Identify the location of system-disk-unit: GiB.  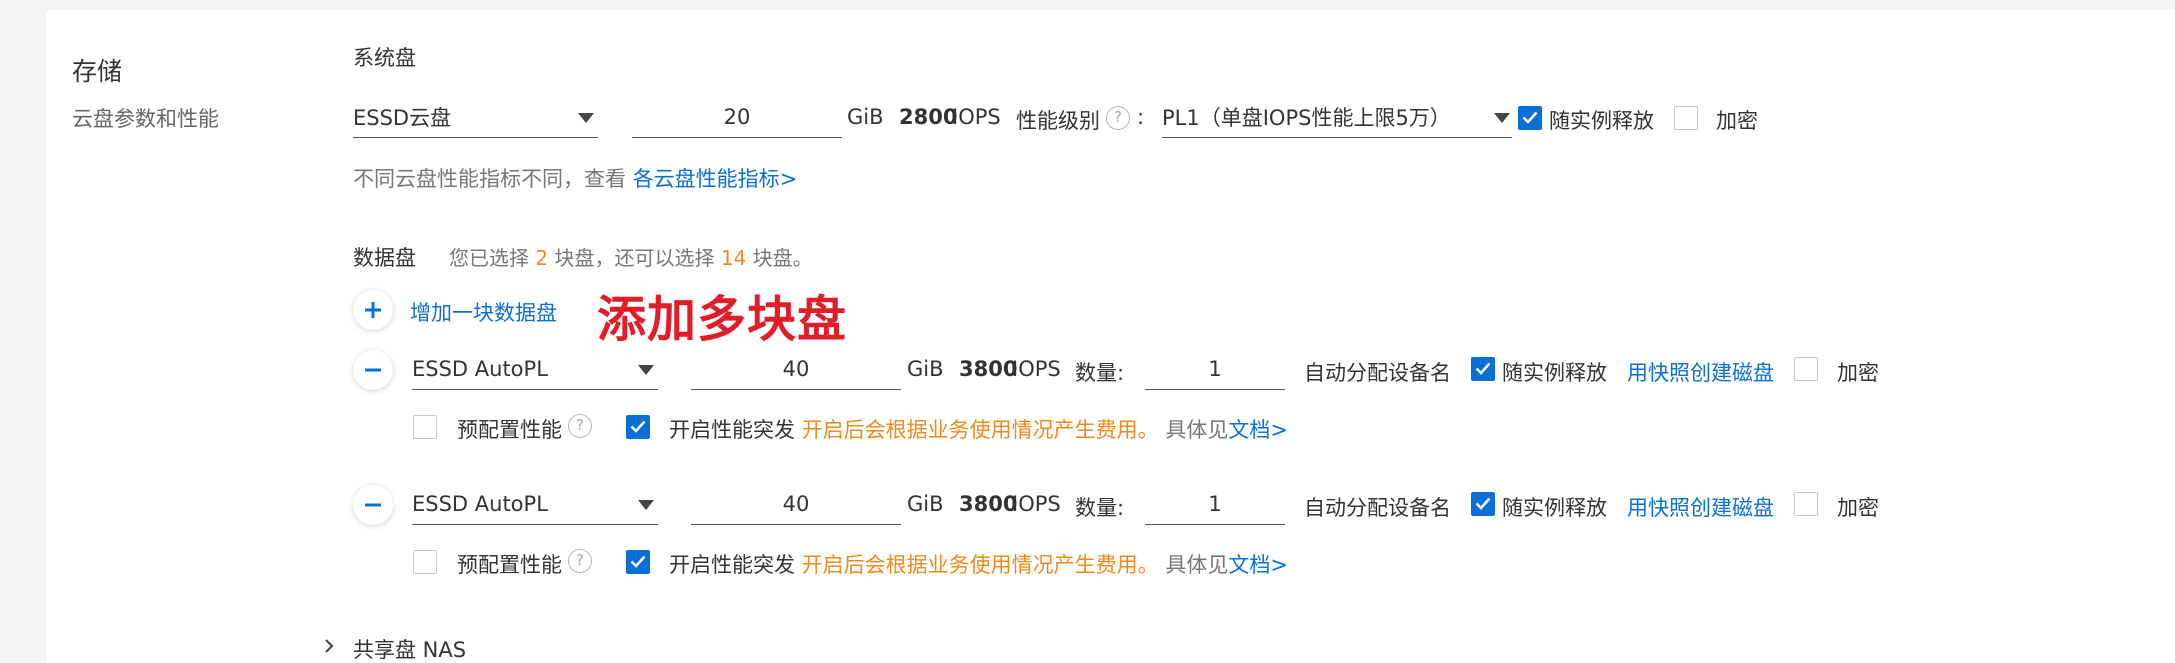
(865, 117).